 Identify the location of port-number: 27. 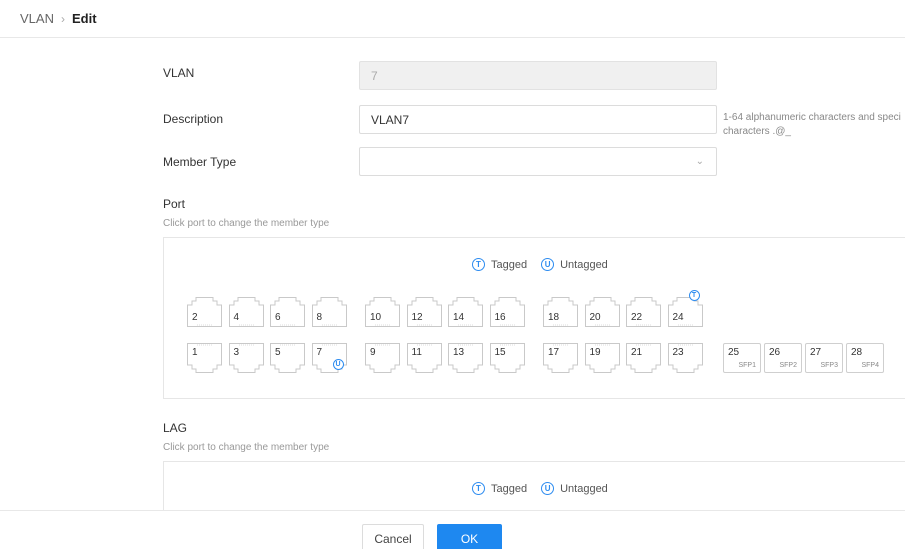
(816, 352).